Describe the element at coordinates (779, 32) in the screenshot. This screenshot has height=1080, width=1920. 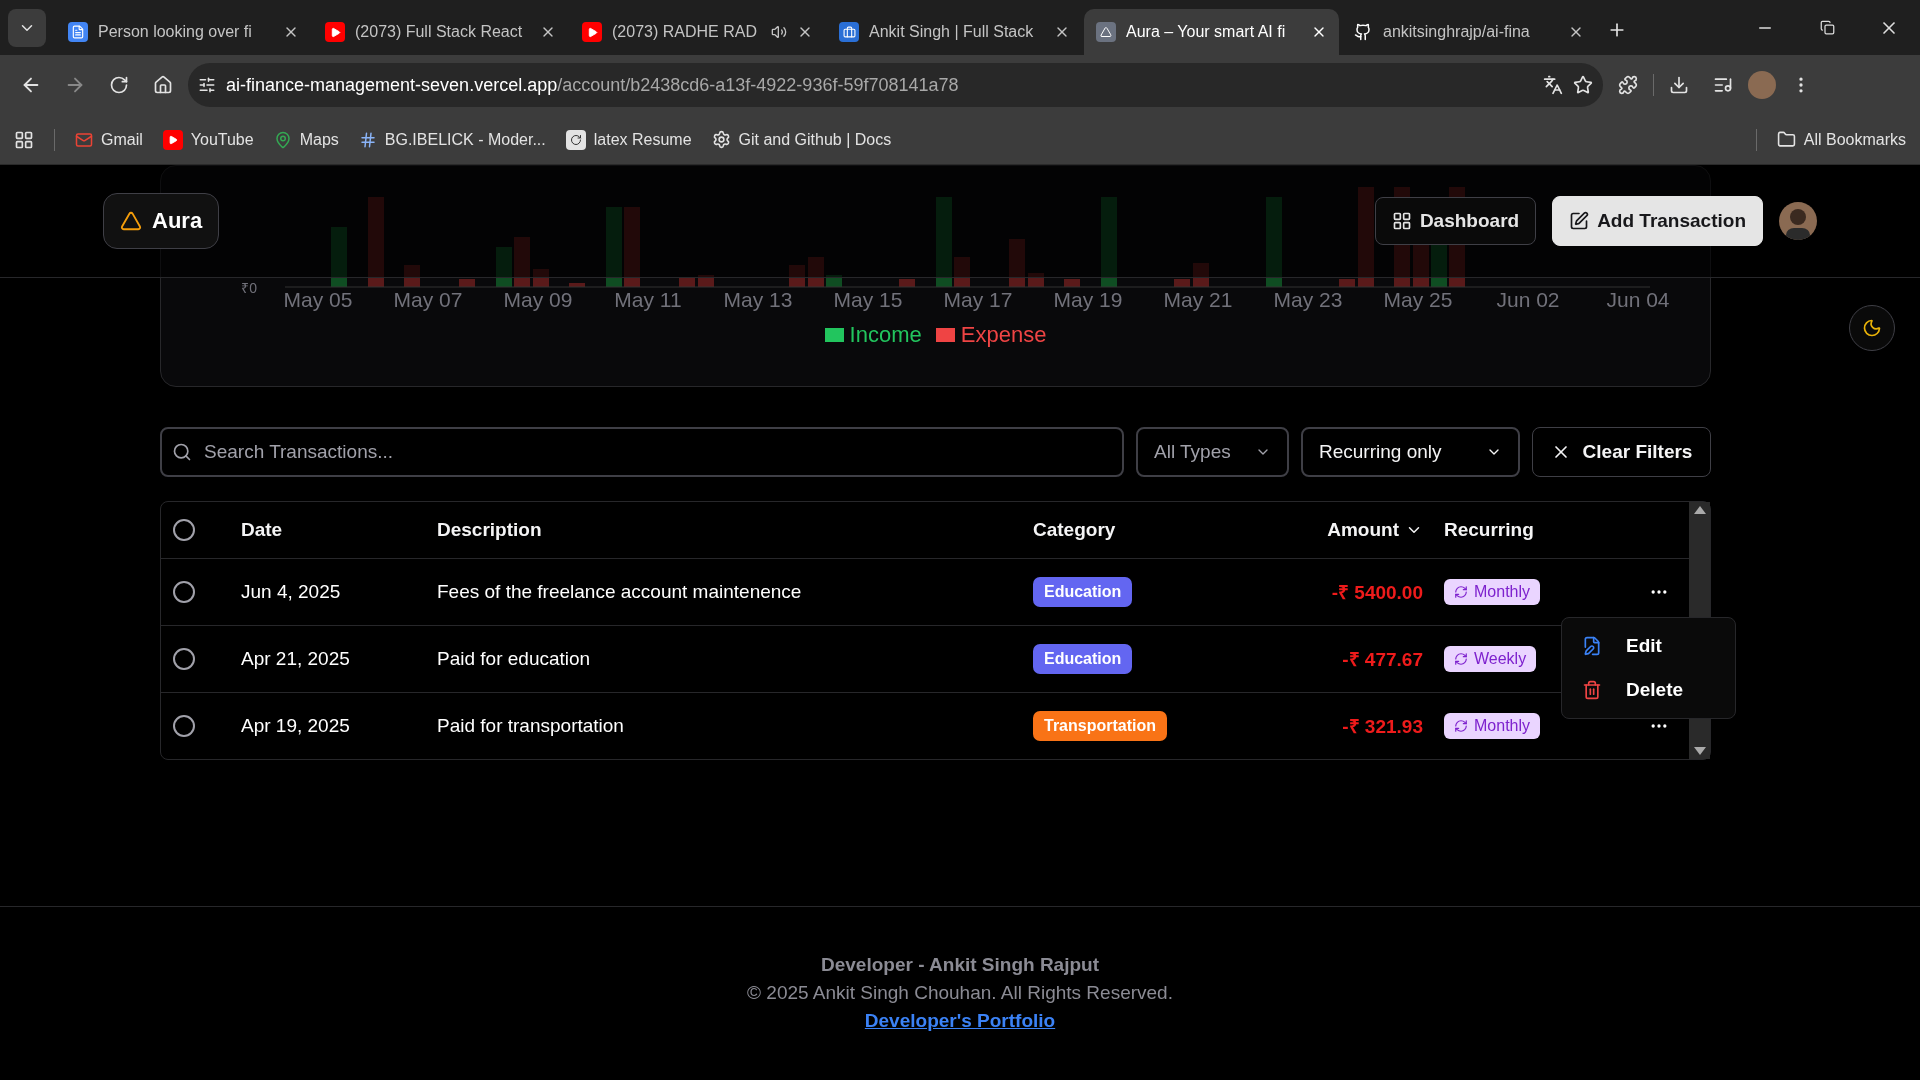
I see `speaker-icon` at that location.